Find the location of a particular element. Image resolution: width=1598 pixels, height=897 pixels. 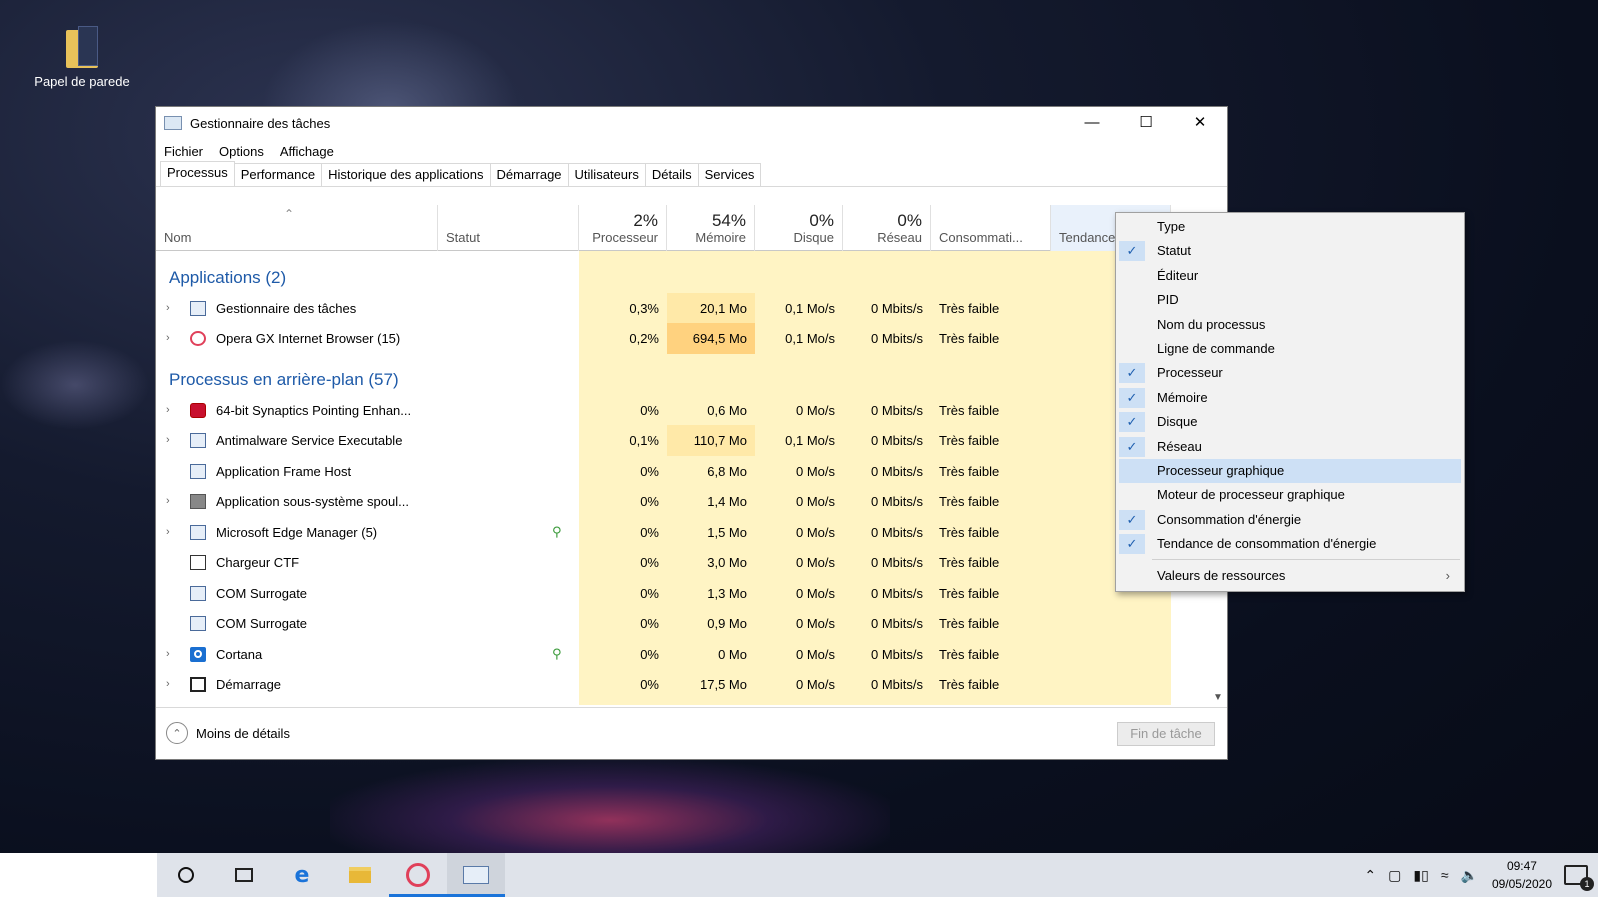

volume-icon: 🔈 is located at coordinates (1469, 875).